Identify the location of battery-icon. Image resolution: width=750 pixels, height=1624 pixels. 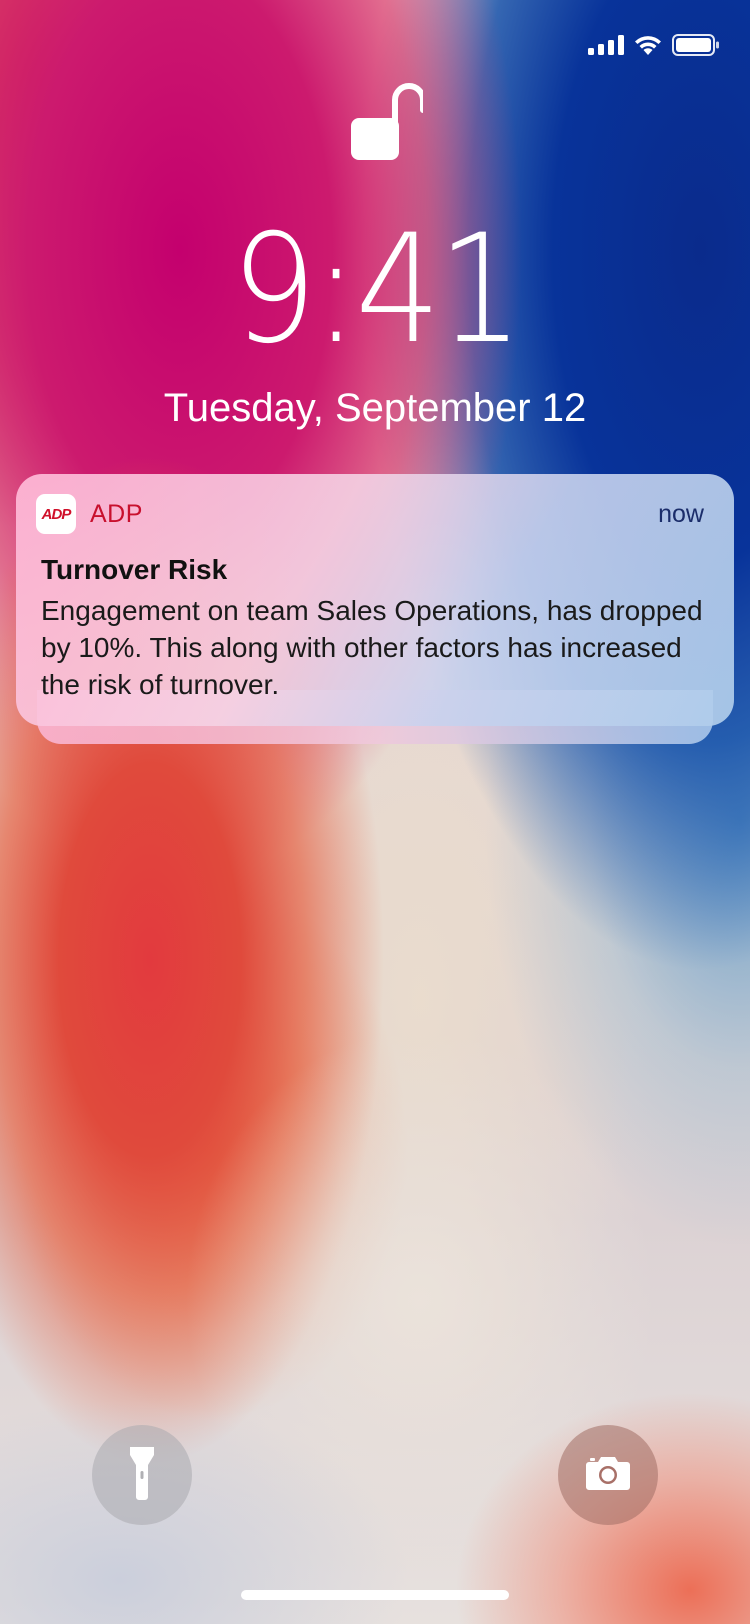
(696, 45).